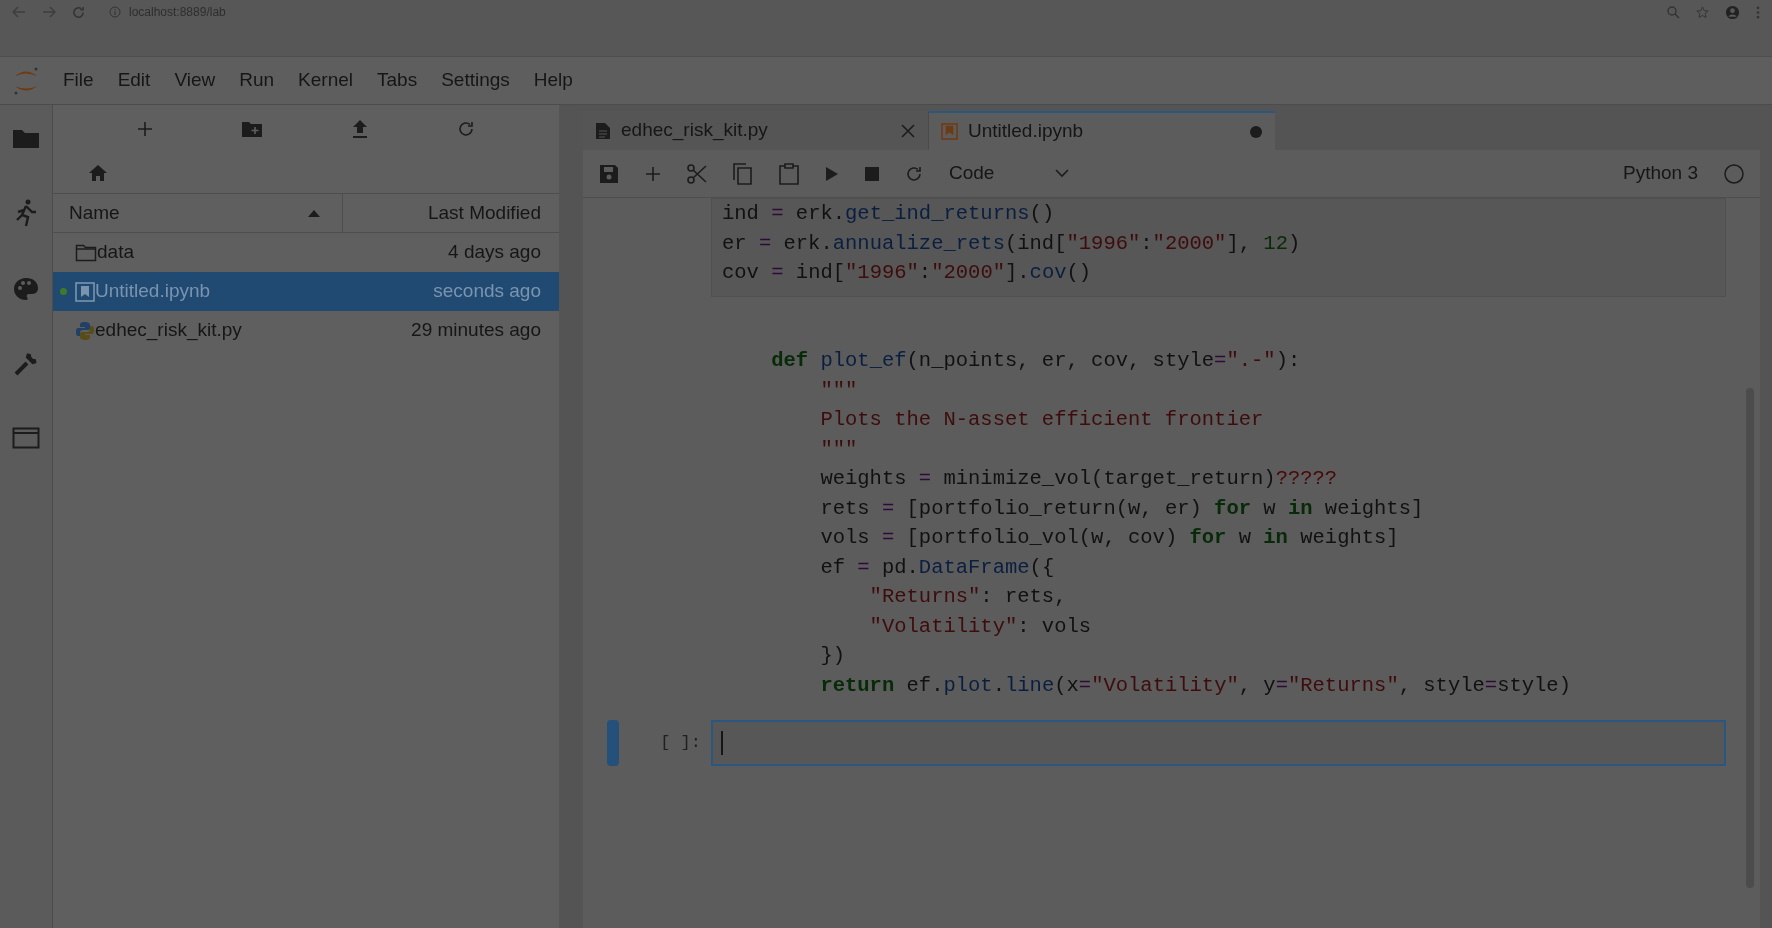 The width and height of the screenshot is (1772, 928). Describe the element at coordinates (1026, 131) in the screenshot. I see `tab-label: Untitled.ipynb` at that location.